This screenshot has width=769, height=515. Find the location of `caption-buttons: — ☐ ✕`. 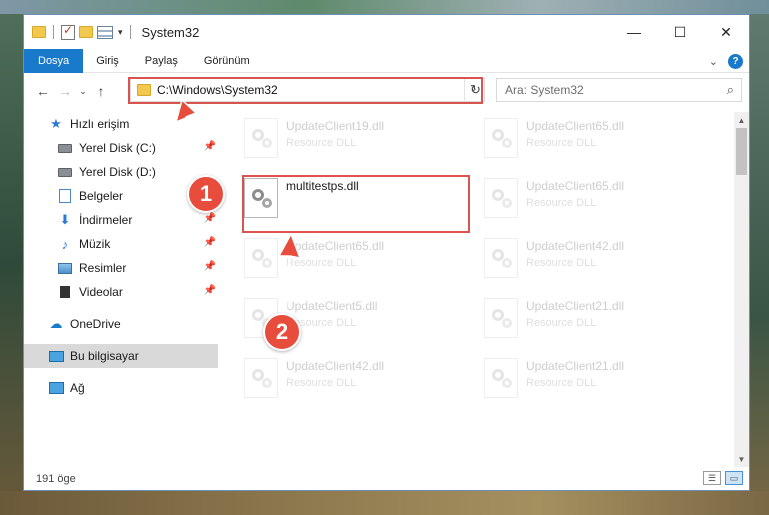

caption-buttons: — ☐ ✕ is located at coordinates (680, 32).